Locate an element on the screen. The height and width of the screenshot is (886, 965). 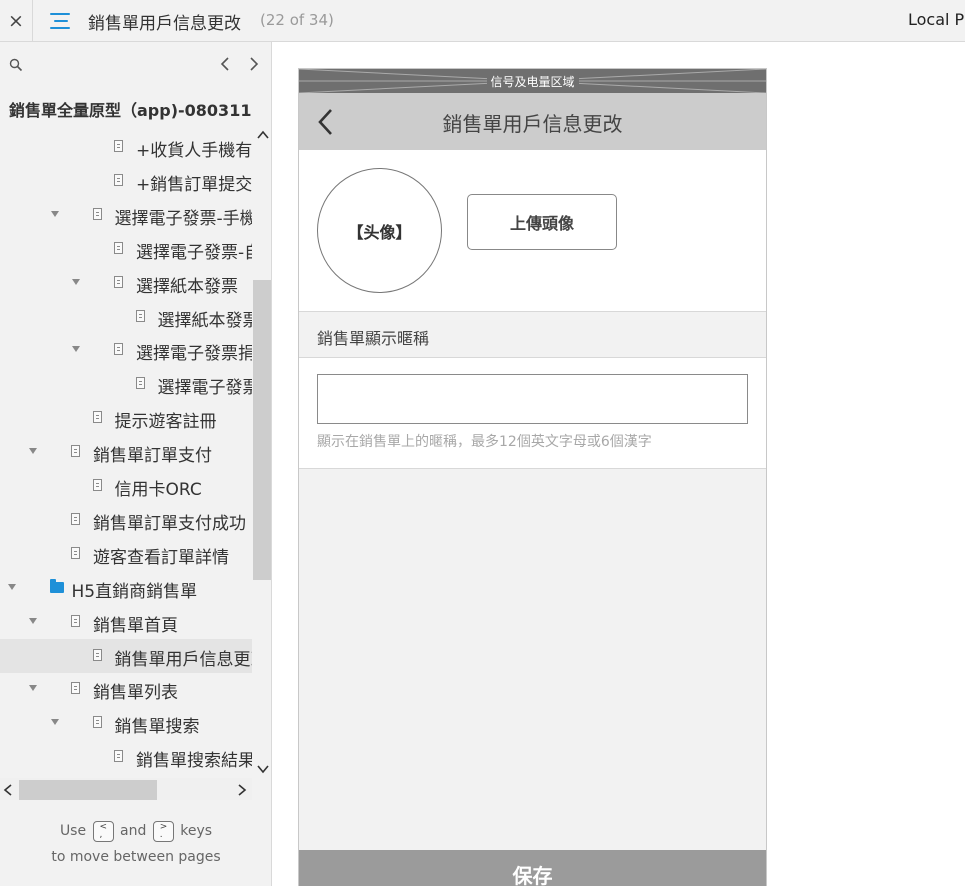
tree-item: H5直銷商銷售單 is located at coordinates (126, 588).